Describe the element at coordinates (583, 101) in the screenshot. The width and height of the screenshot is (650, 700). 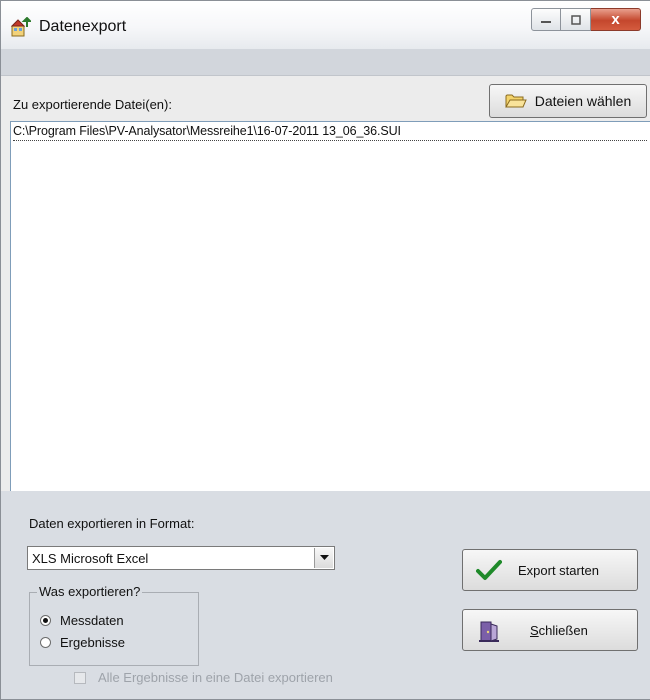
I see `choose-files-label: Dateien wählen` at that location.